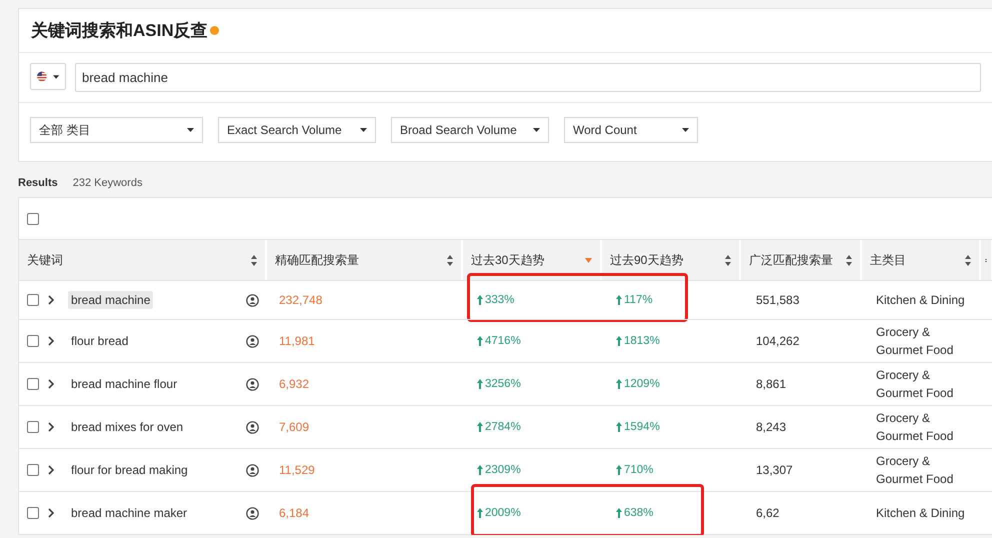  I want to click on trend-cell: 1594%, so click(671, 427).